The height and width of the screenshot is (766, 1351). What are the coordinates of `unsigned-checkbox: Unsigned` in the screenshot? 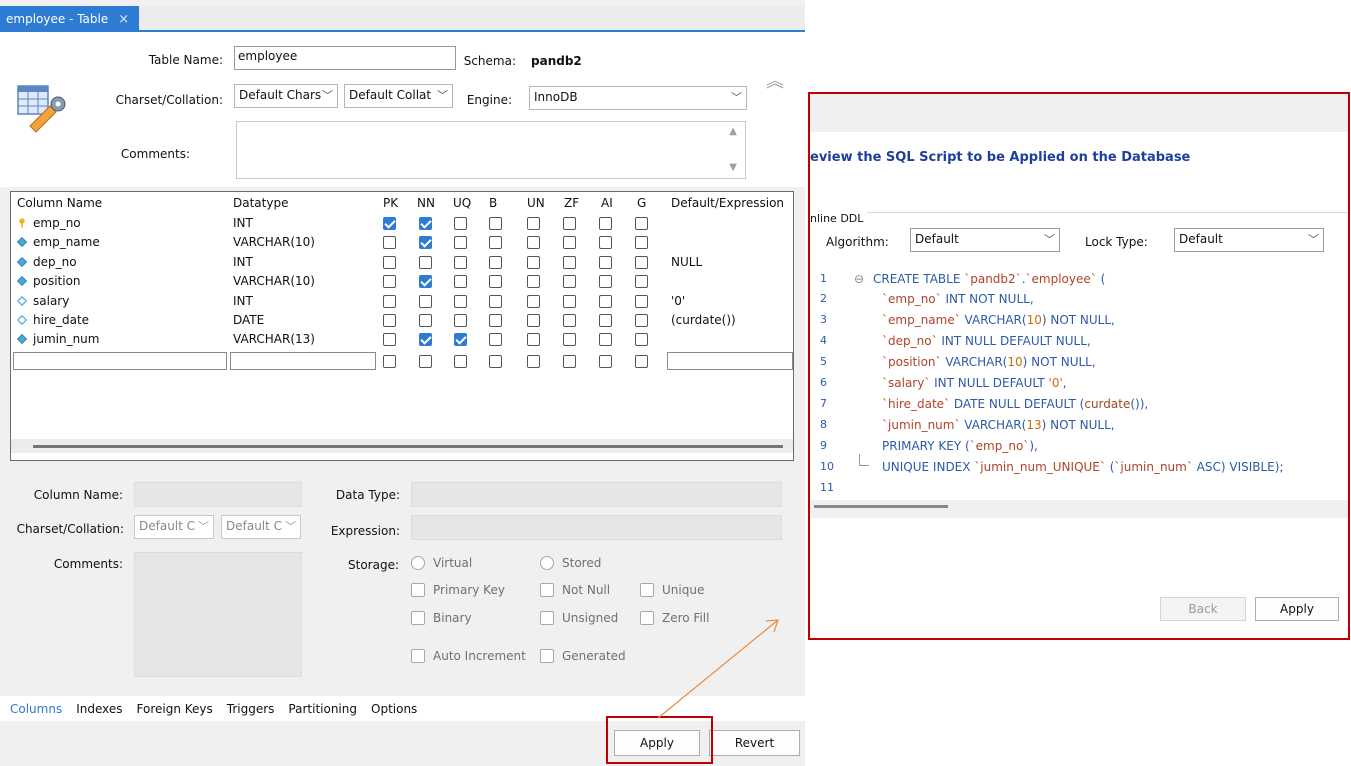 It's located at (579, 618).